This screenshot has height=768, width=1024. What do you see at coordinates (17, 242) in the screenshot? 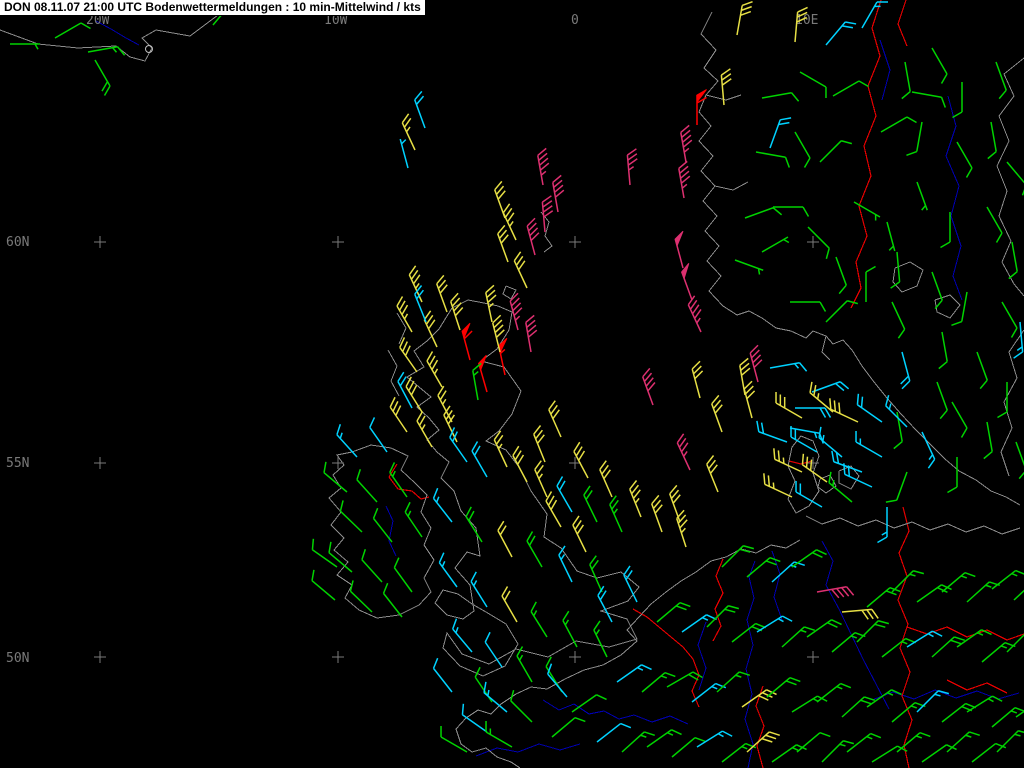
I see `grid-label: 60N` at bounding box center [17, 242].